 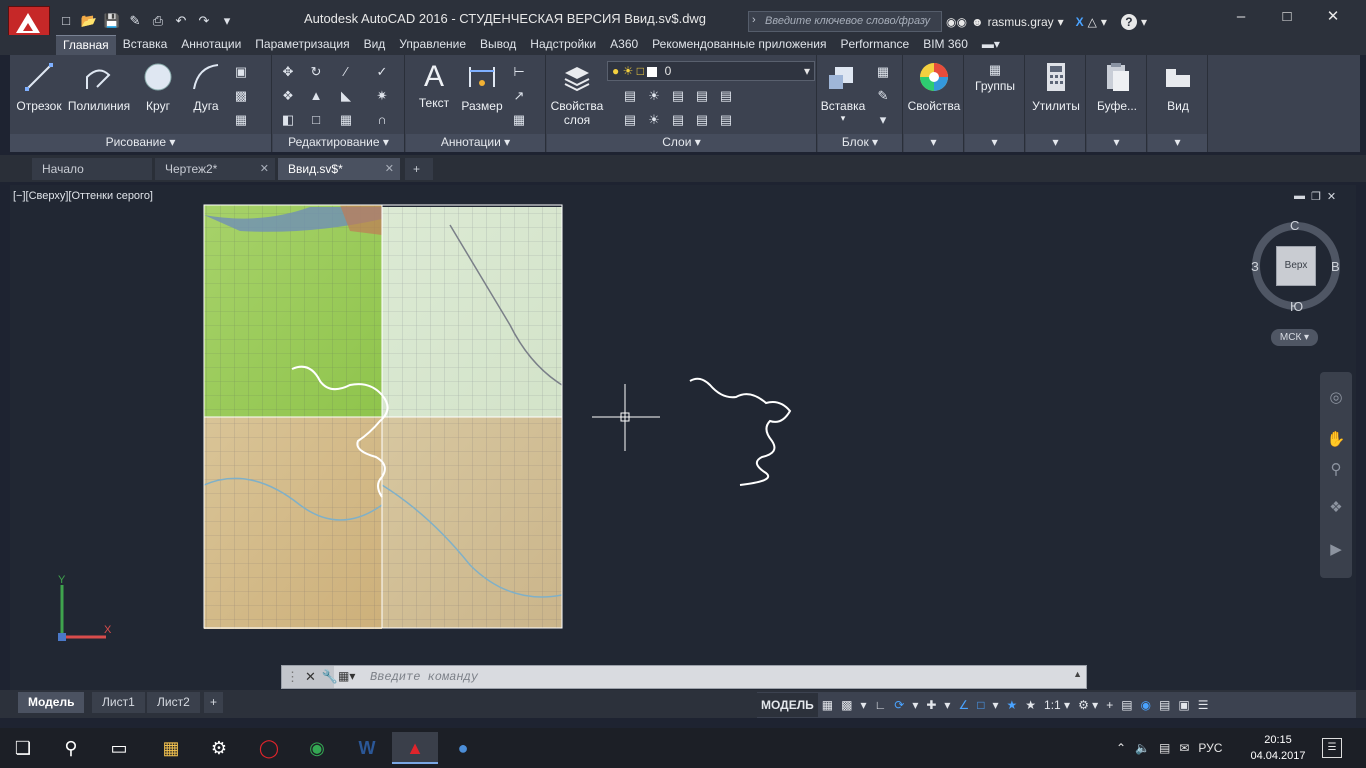 I want to click on layer-properties-button: Свойства слоя, so click(x=577, y=94).